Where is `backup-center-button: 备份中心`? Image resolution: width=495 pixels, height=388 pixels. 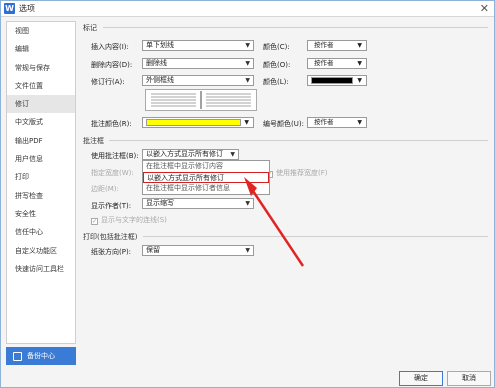 backup-center-button: 备份中心 is located at coordinates (41, 356).